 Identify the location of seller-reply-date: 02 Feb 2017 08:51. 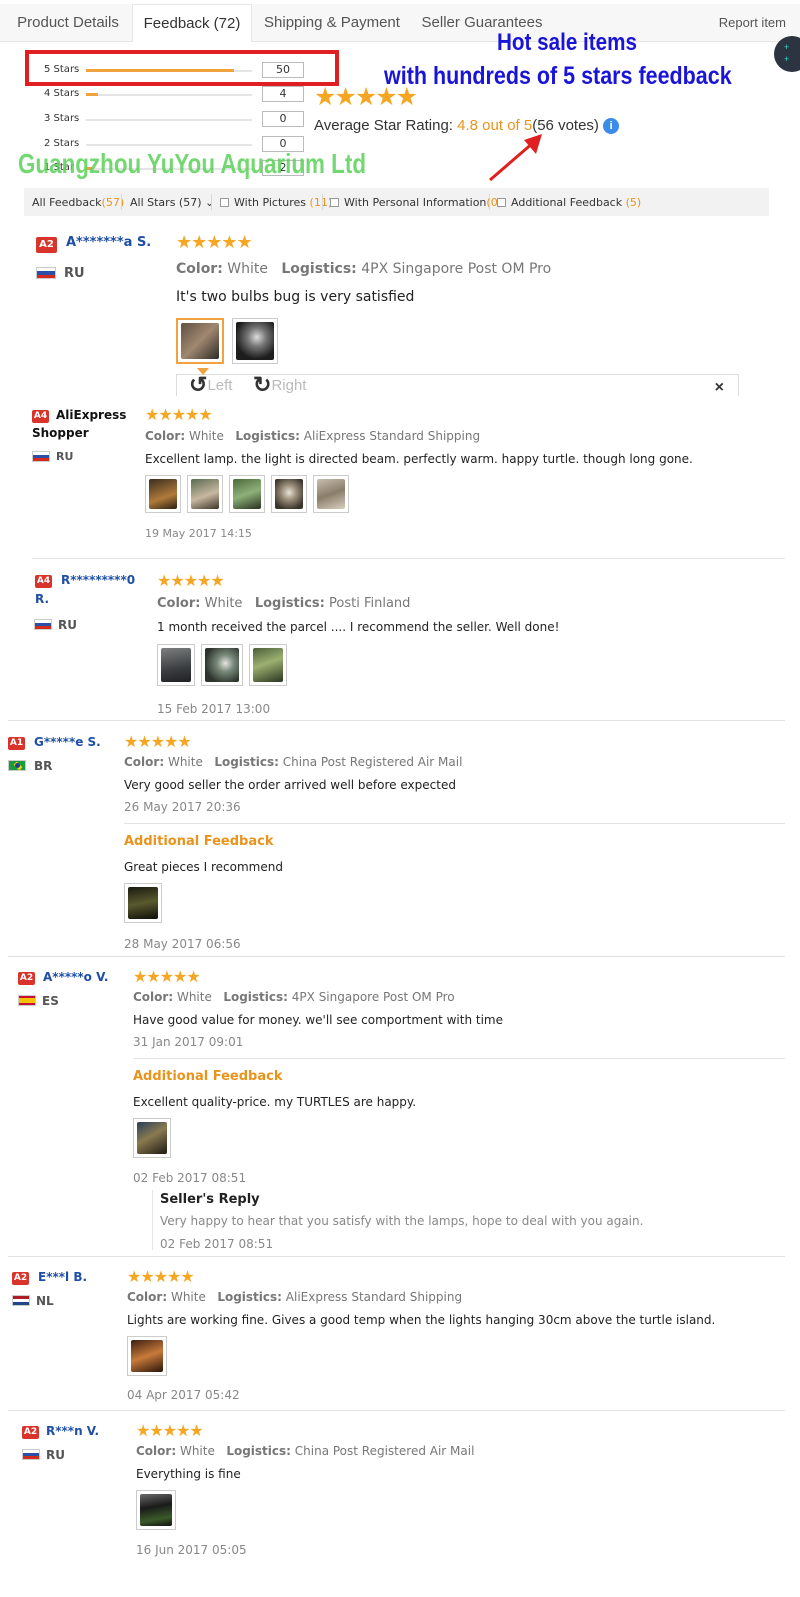
(217, 1244).